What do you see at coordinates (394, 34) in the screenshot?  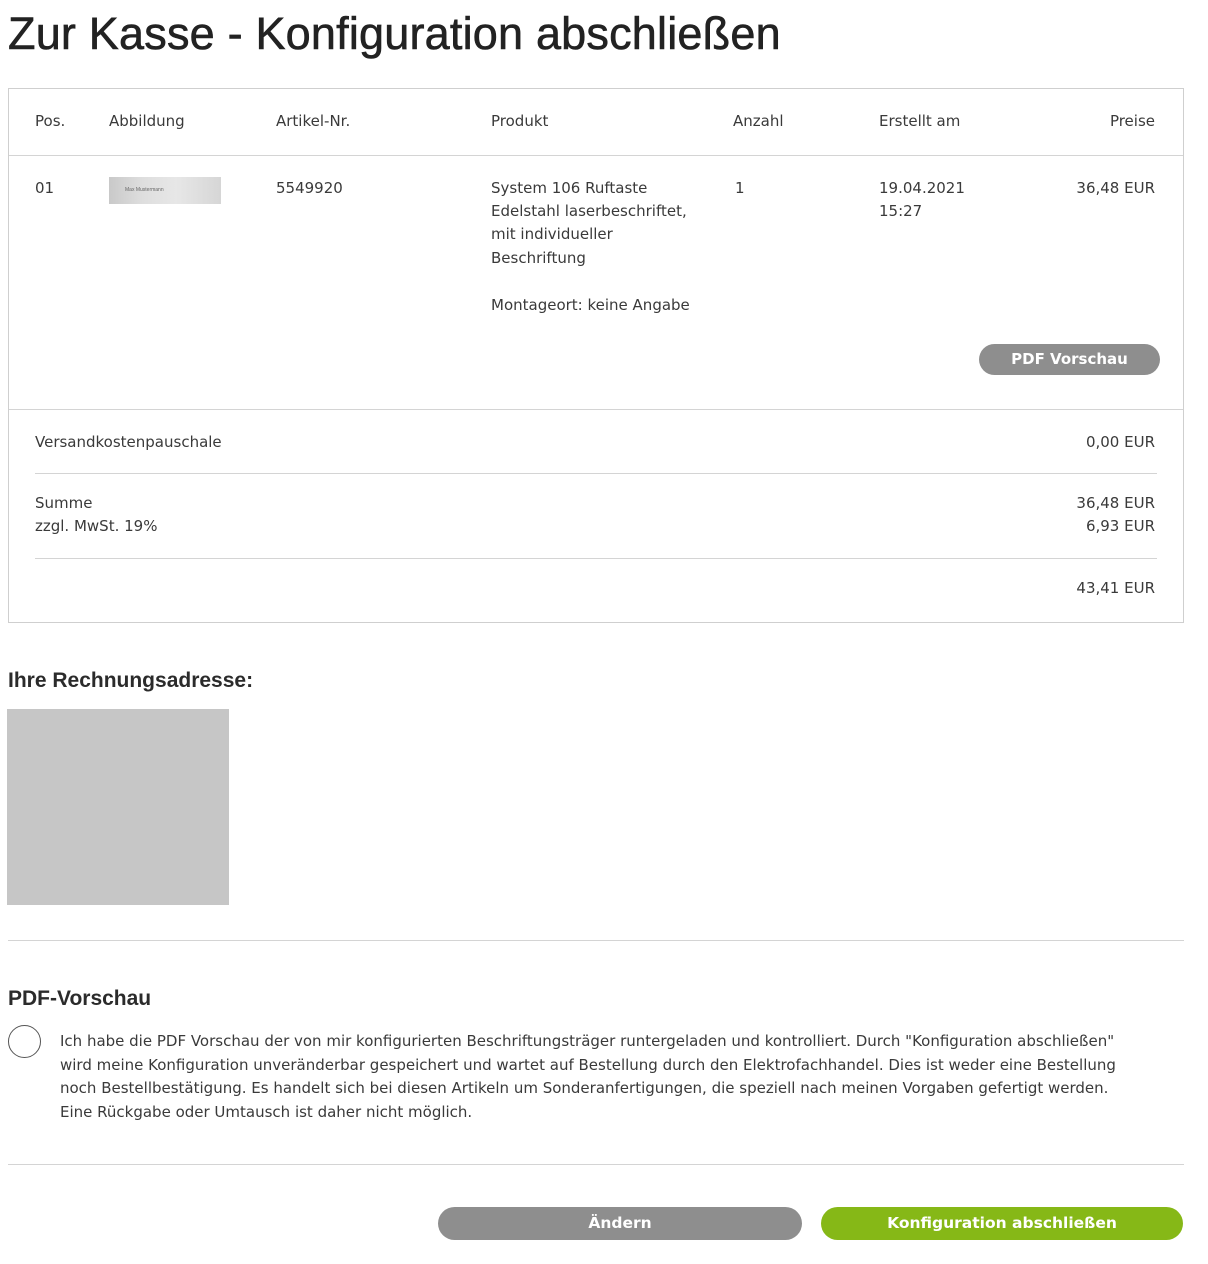 I see `page-title: Zur Kasse - Konfiguration abschließen` at bounding box center [394, 34].